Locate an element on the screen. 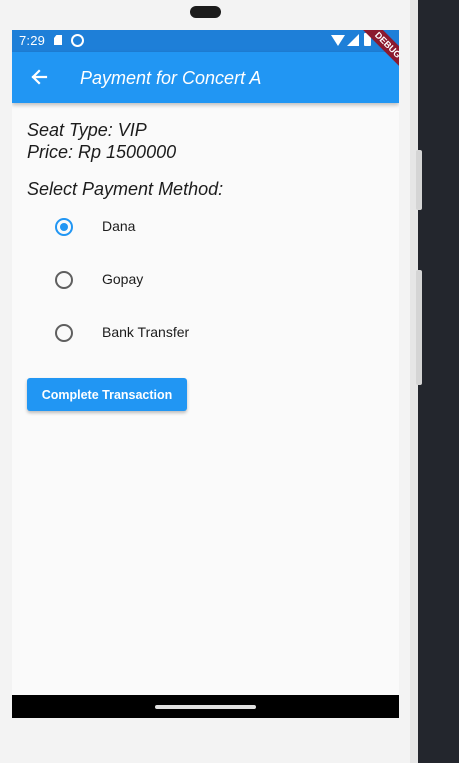 The width and height of the screenshot is (459, 763). radio-button-dana is located at coordinates (64, 227).